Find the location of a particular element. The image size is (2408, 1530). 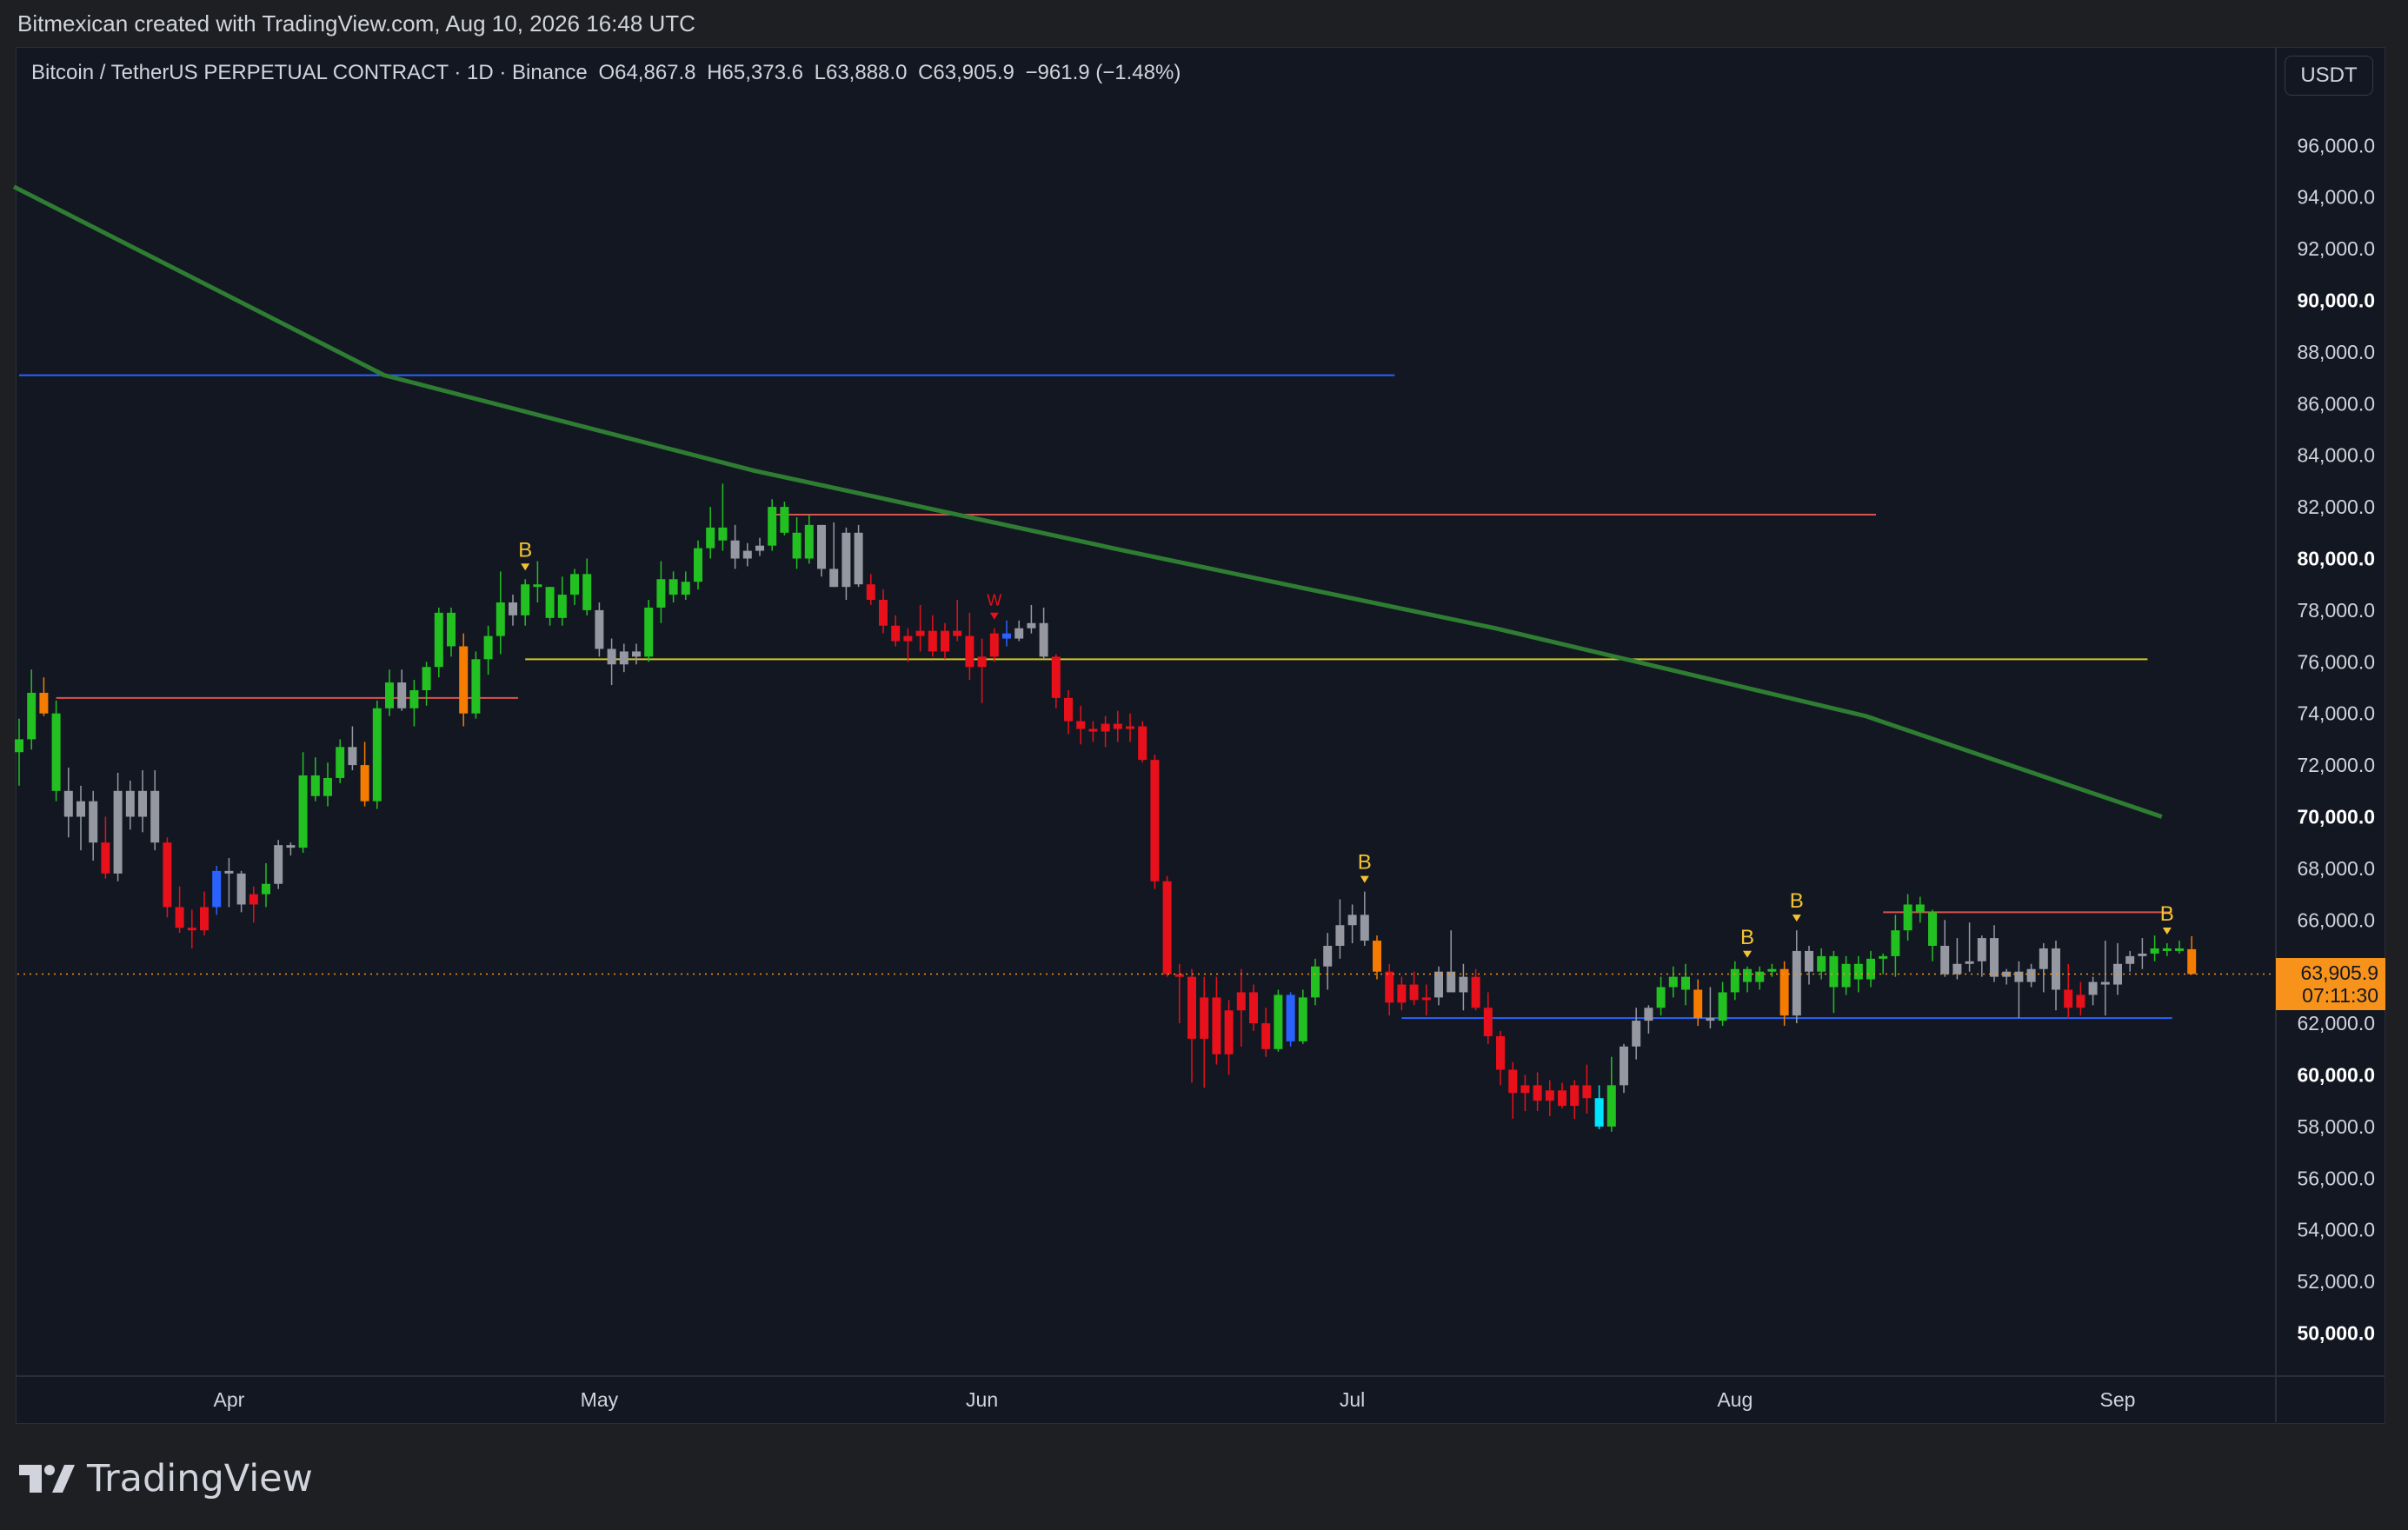

last-price-value: 63,905.9 is located at coordinates (2339, 972).